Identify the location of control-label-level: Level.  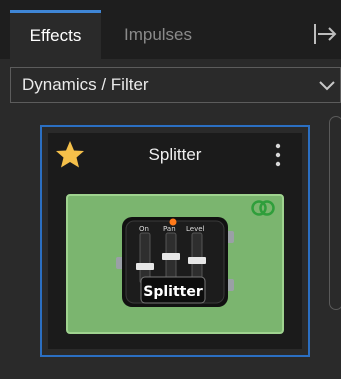
(195, 229).